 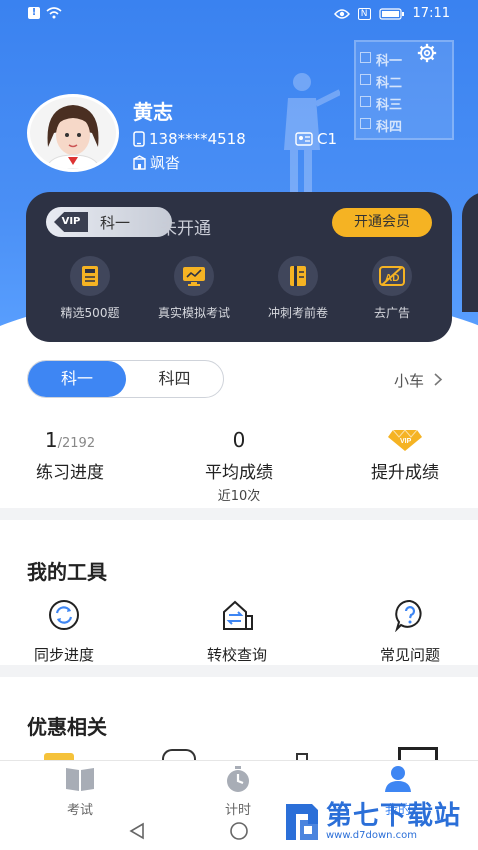 I want to click on boost-score: VIP 提升成绩, so click(x=405, y=455).